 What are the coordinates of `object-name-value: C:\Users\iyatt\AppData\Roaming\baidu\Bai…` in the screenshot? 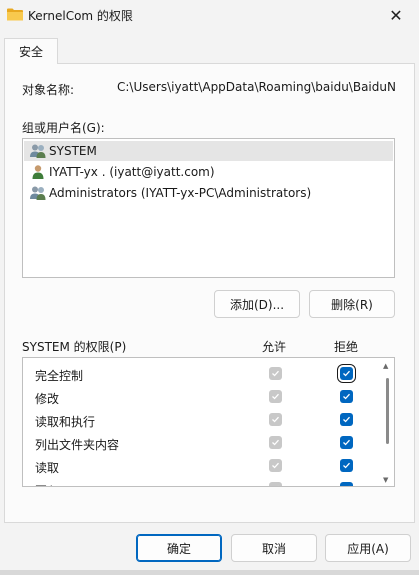 It's located at (256, 87).